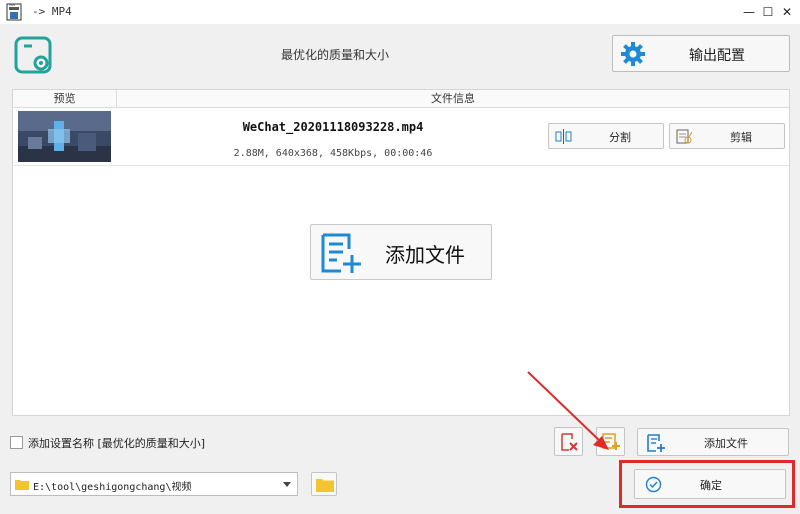 Image resolution: width=800 pixels, height=514 pixels. What do you see at coordinates (568, 410) in the screenshot?
I see `annotation-arrow` at bounding box center [568, 410].